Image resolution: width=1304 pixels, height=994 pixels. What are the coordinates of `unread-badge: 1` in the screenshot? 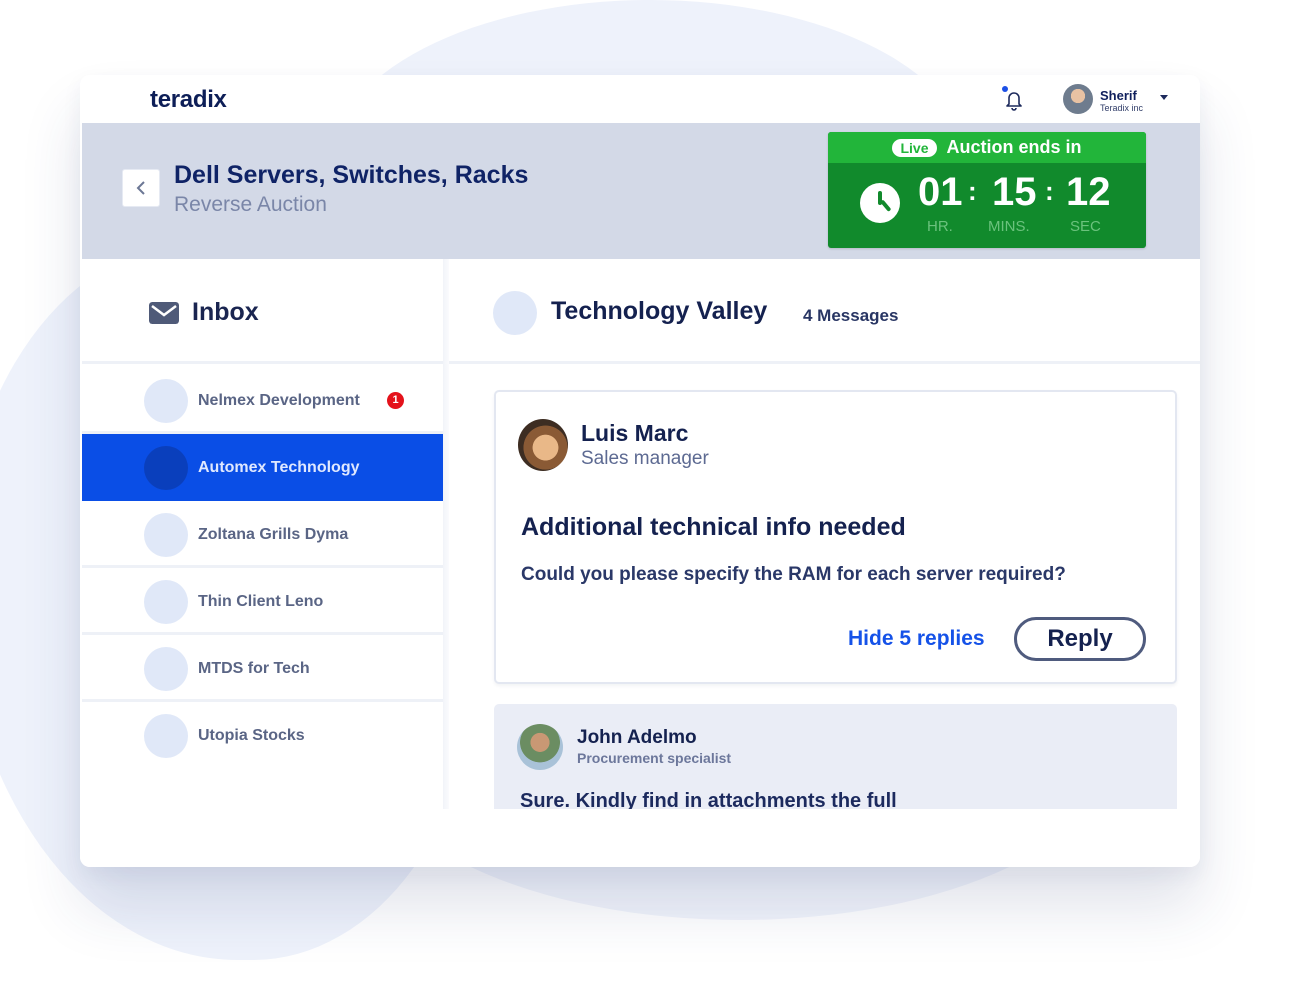 It's located at (395, 400).